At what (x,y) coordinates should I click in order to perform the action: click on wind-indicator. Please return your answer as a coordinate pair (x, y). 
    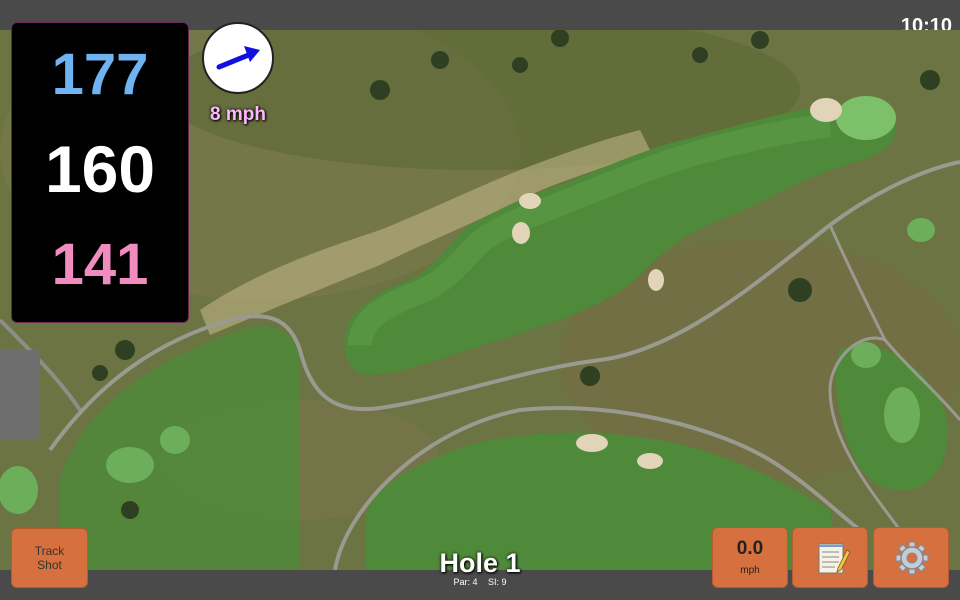
    Looking at the image, I should click on (238, 58).